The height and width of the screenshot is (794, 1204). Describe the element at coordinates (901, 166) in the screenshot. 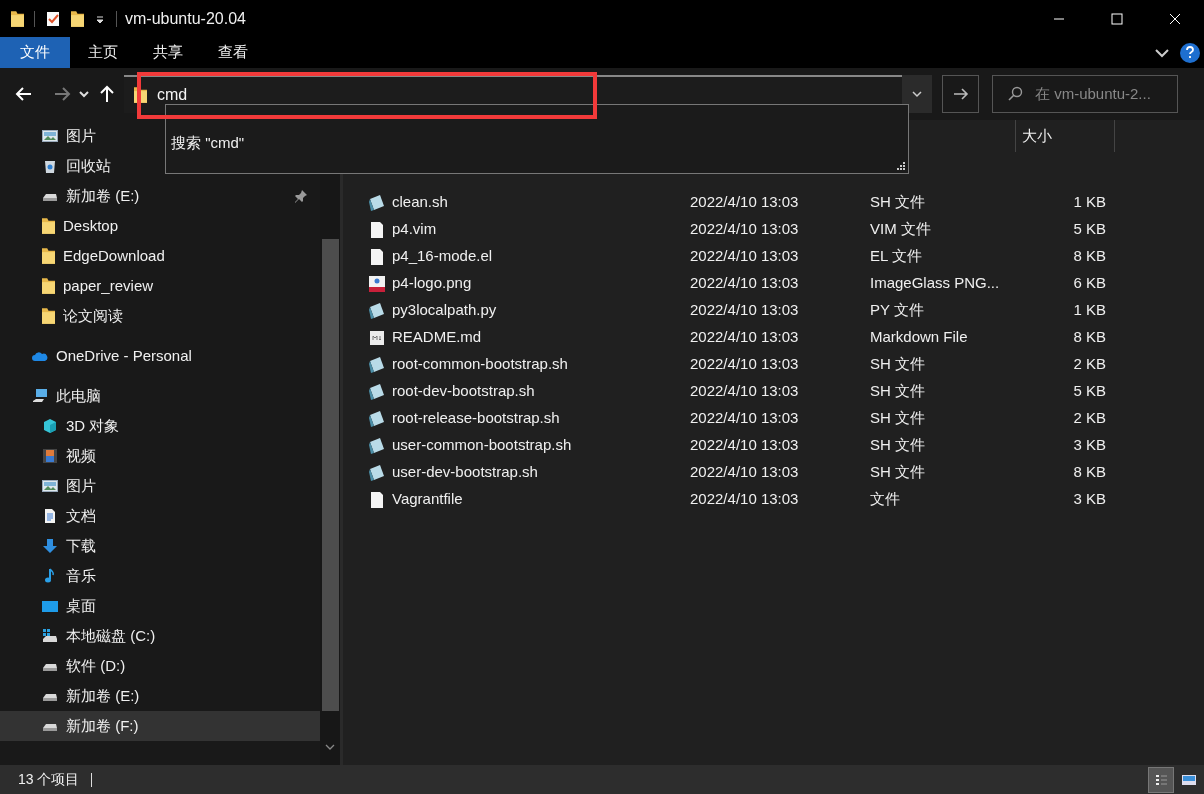

I see `resize-grip-icon` at that location.